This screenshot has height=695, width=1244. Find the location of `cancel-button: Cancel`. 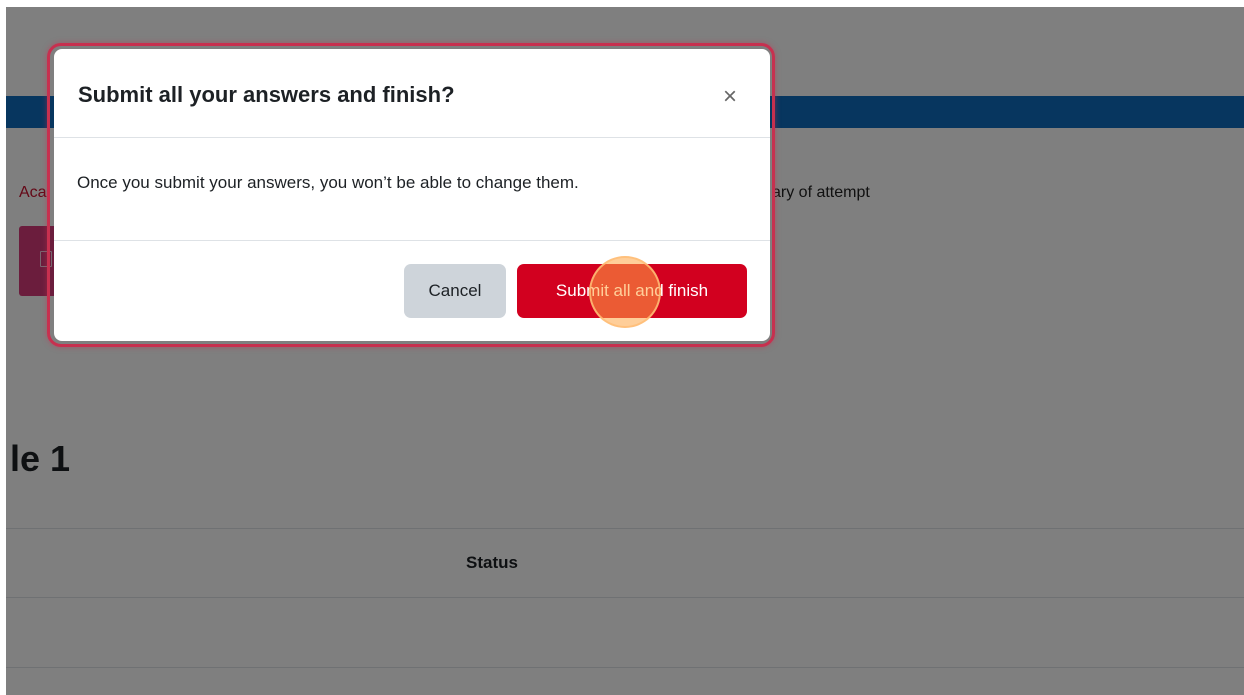

cancel-button: Cancel is located at coordinates (455, 291).